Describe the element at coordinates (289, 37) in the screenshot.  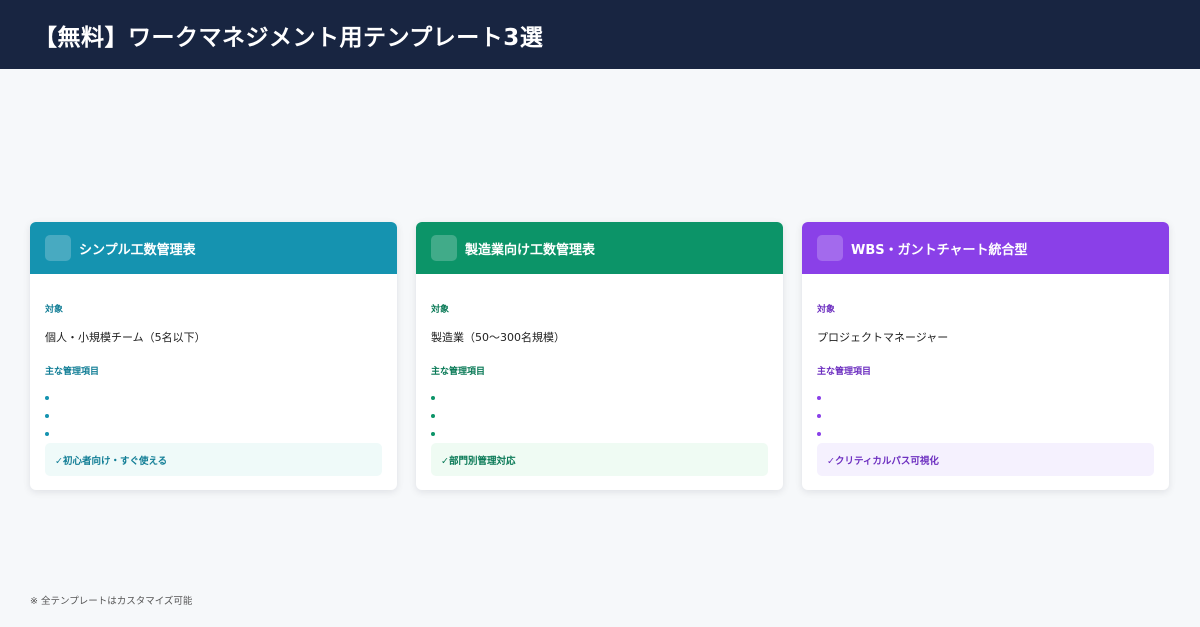
I see `page-title: 【無料】ワークマネジメント用テンプレート3選` at that location.